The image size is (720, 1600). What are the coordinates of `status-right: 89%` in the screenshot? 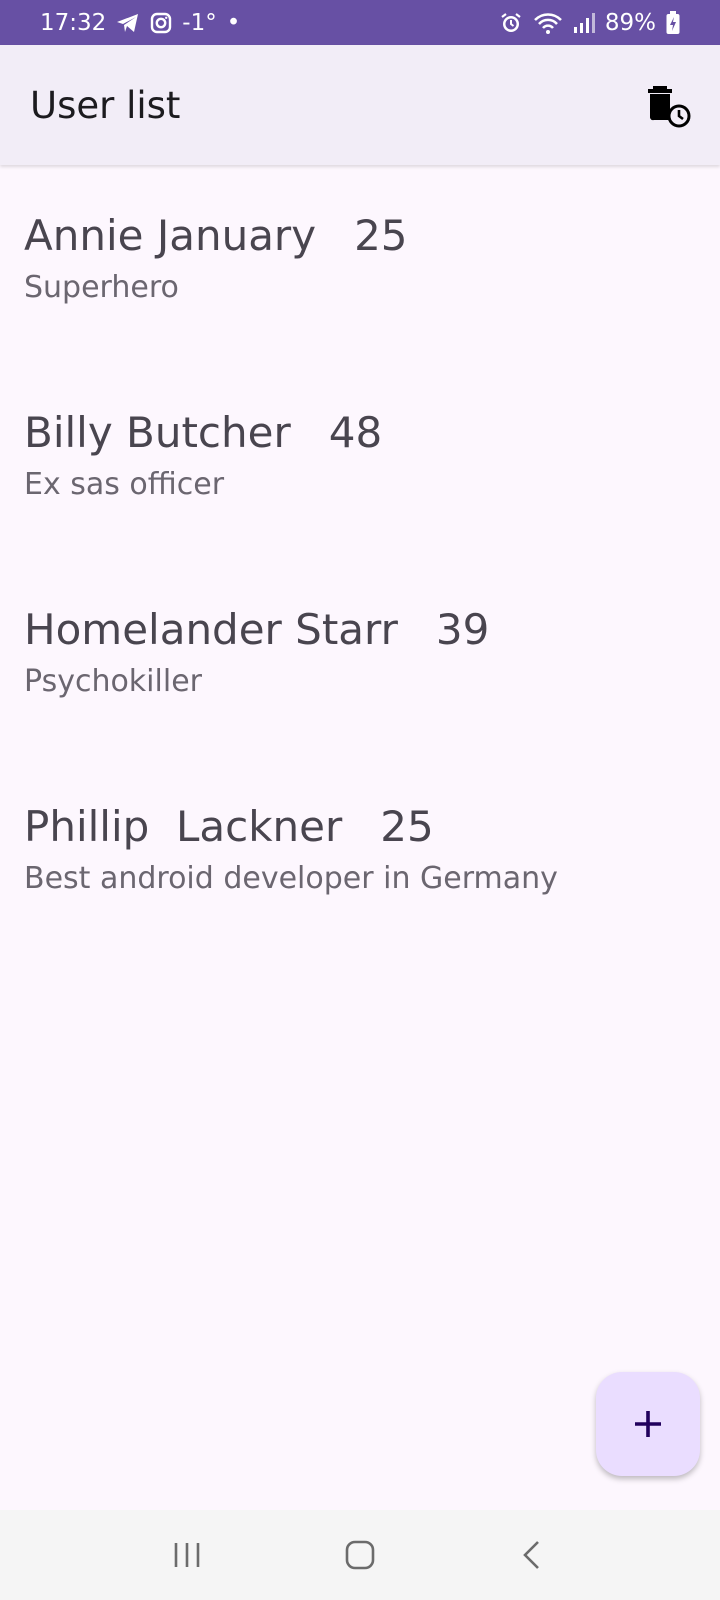 It's located at (589, 23).